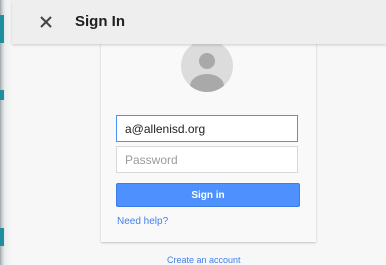 The image size is (386, 265). I want to click on password-field, so click(207, 159).